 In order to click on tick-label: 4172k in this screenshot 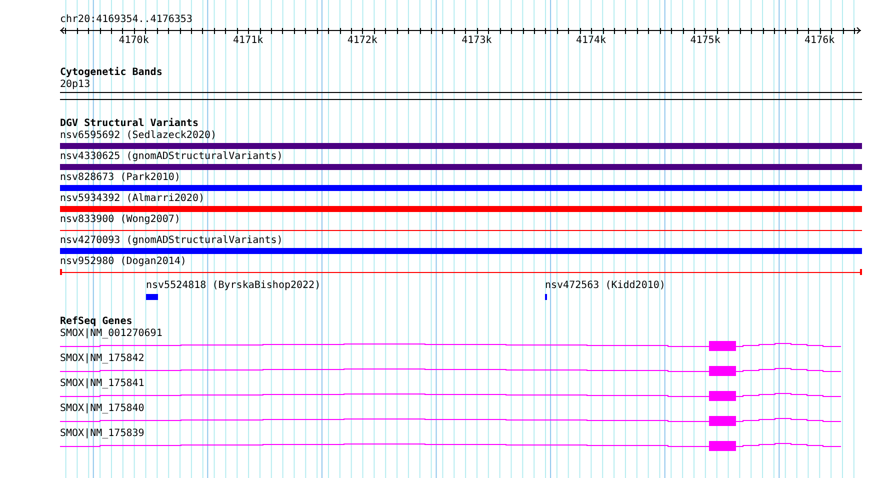, I will do `click(362, 41)`.